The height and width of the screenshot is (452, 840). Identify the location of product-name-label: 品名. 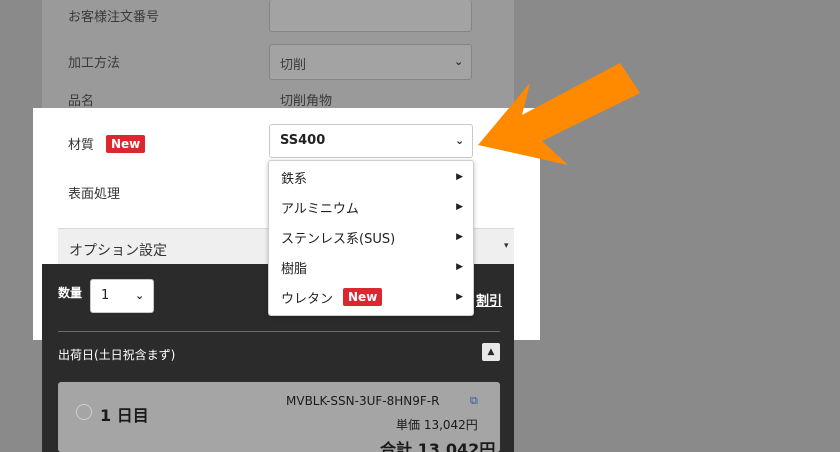
(81, 101).